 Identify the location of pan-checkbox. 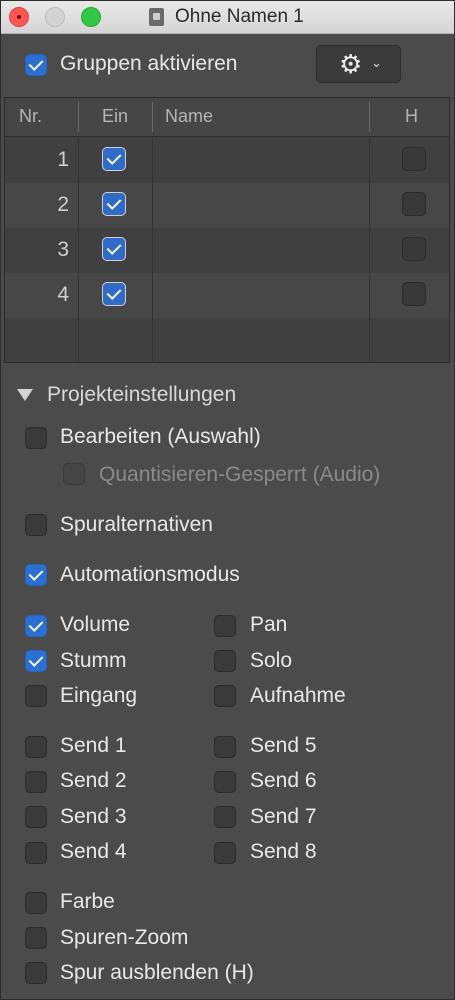
(225, 626).